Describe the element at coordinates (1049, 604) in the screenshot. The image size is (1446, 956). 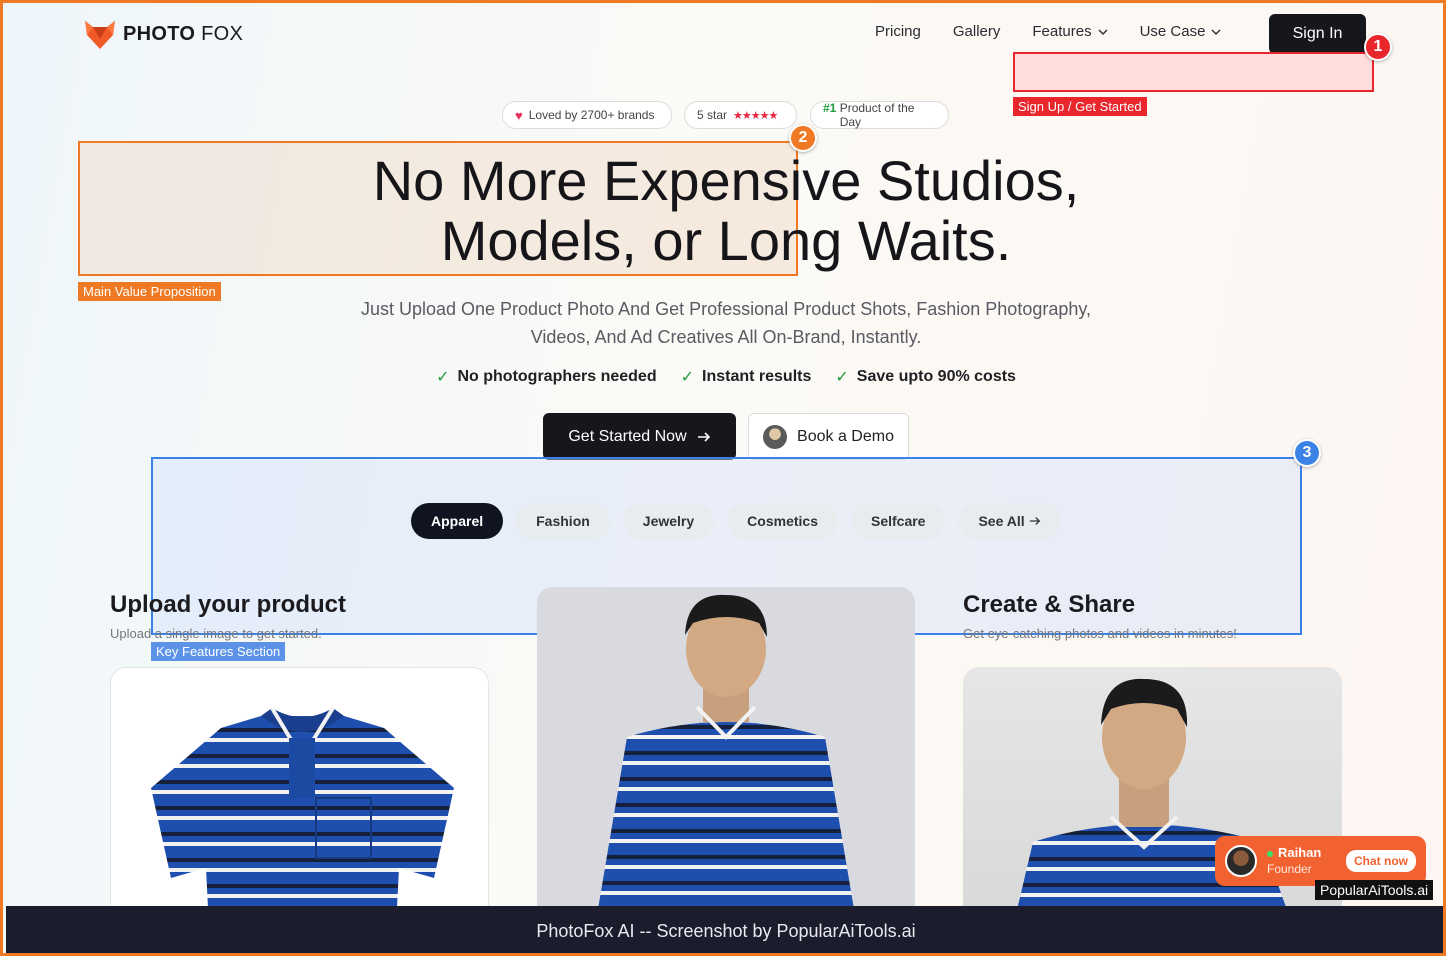
I see `share-step-title: Create & Share` at that location.